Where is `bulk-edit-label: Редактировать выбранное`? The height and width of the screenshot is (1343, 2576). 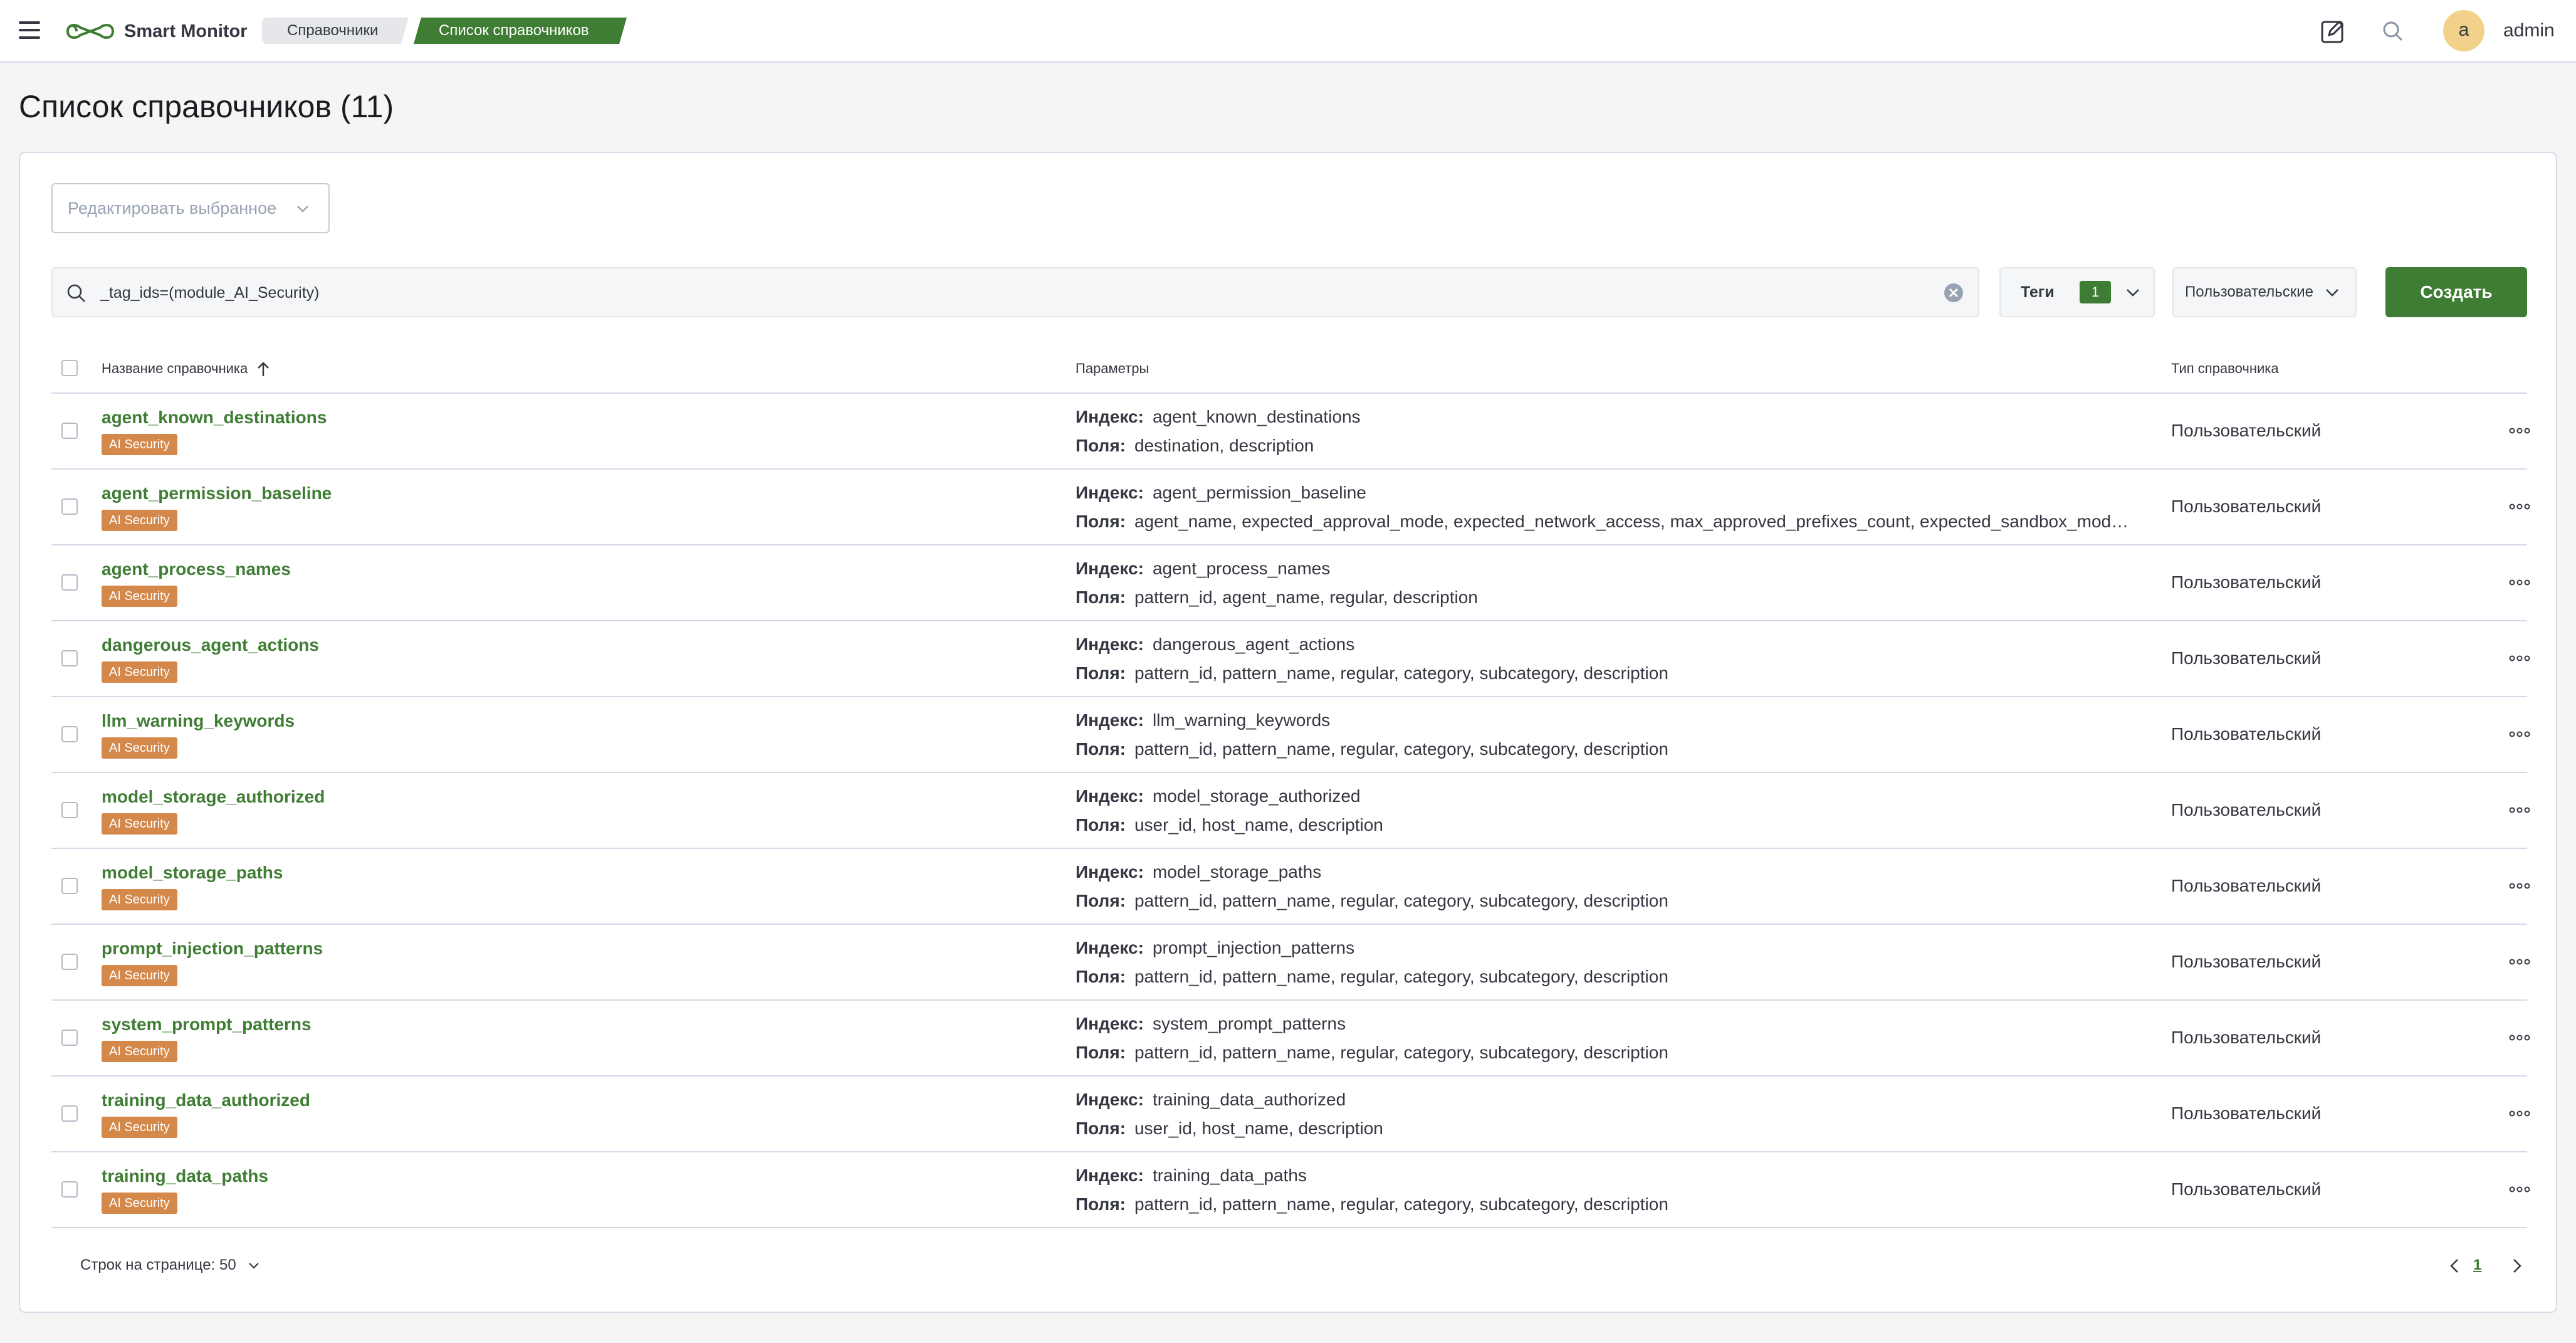 bulk-edit-label: Редактировать выбранное is located at coordinates (172, 209).